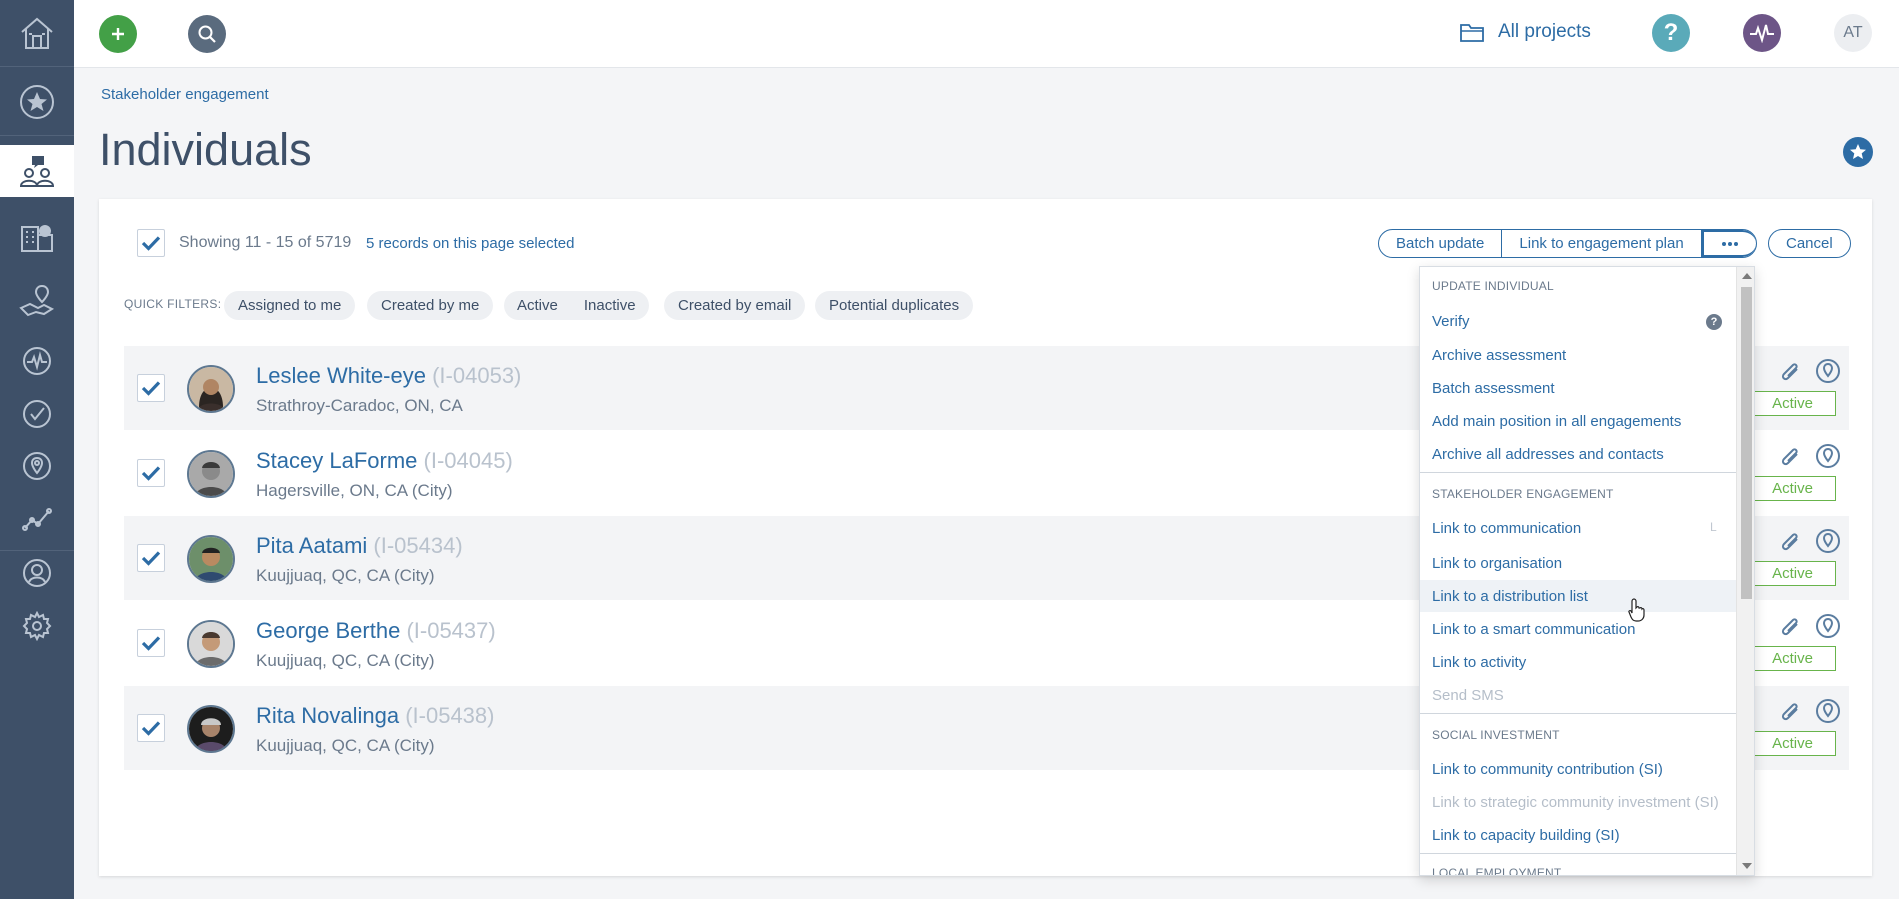 Image resolution: width=1899 pixels, height=899 pixels. I want to click on sidebar-item-analytics, so click(37, 519).